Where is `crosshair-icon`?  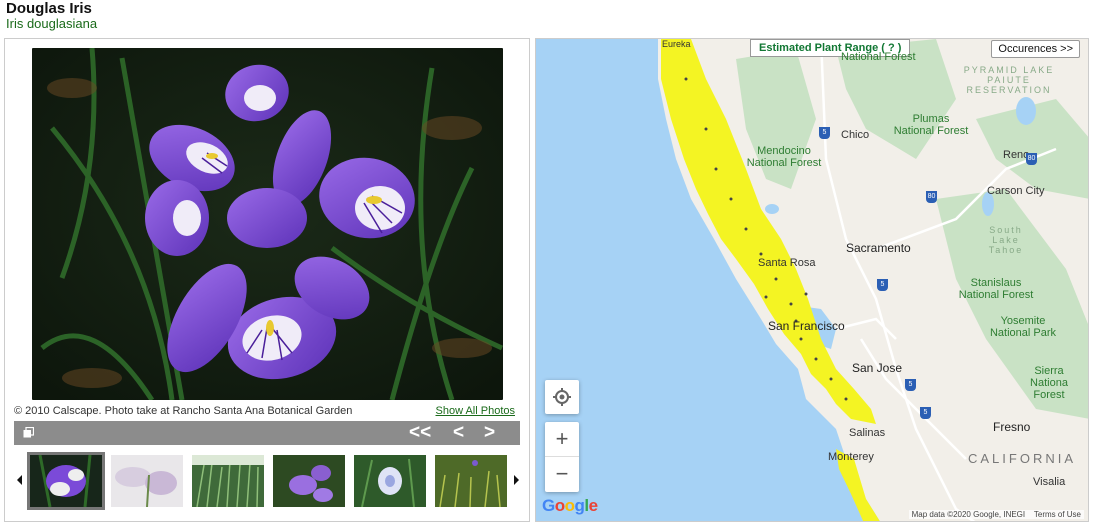
crosshair-icon is located at coordinates (562, 397).